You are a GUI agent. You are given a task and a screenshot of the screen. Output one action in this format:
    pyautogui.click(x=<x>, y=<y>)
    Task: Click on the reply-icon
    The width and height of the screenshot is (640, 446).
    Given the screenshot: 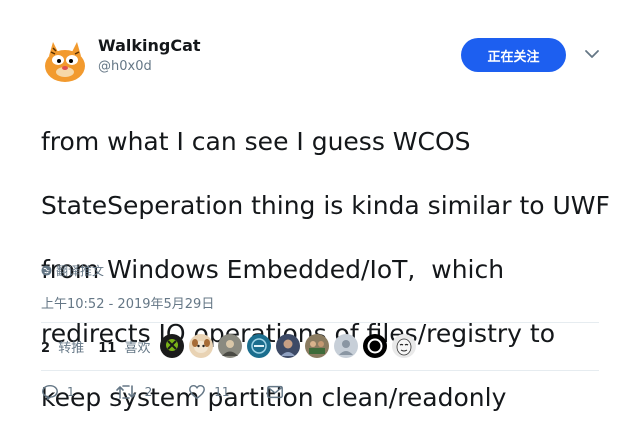 What is the action you would take?
    pyautogui.click(x=50, y=392)
    